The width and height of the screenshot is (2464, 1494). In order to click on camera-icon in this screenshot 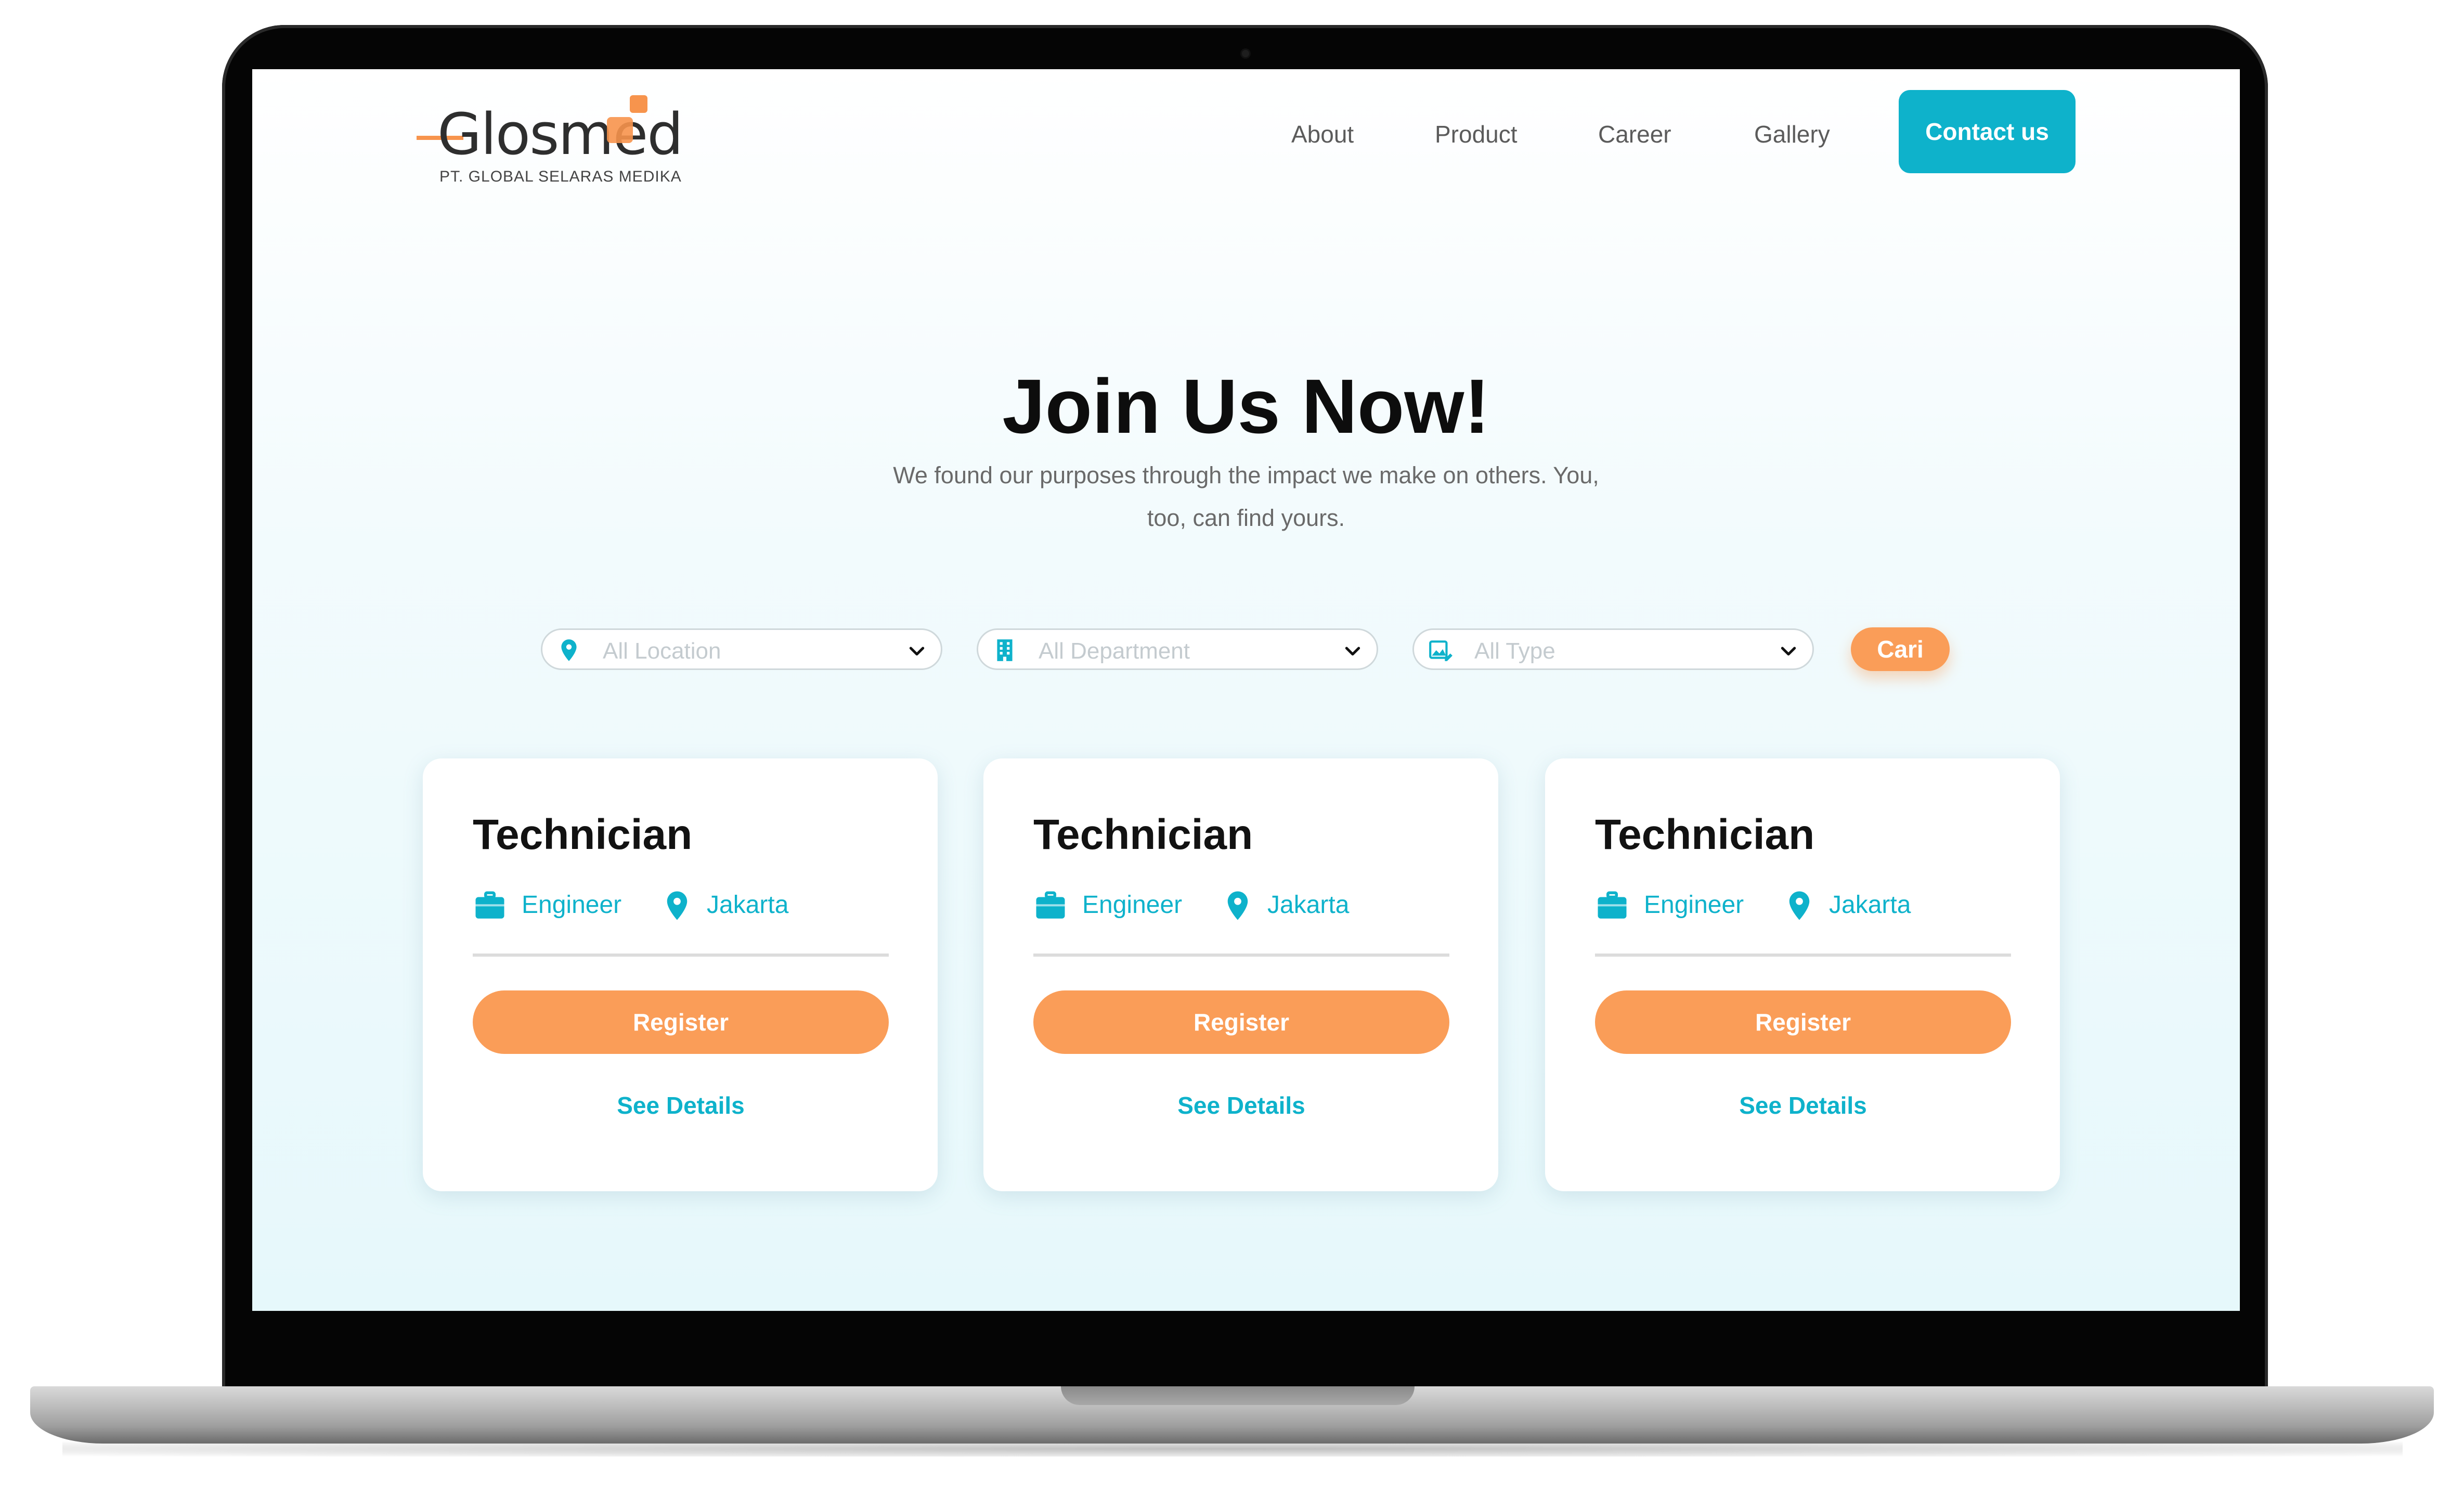, I will do `click(1245, 53)`.